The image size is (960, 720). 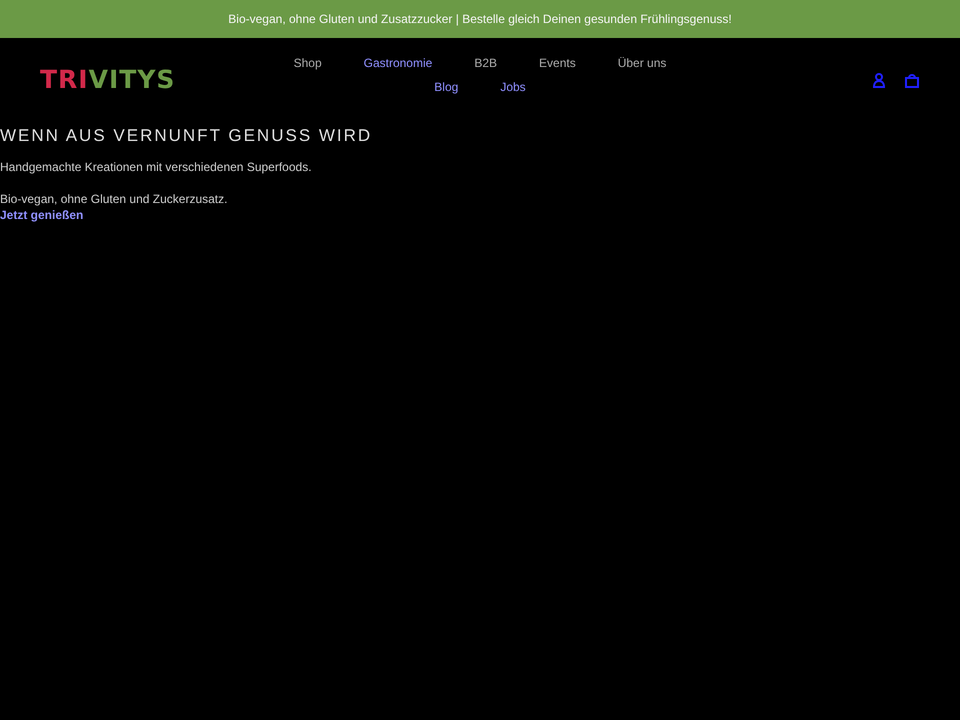 What do you see at coordinates (307, 63) in the screenshot?
I see `nav-link: Shop` at bounding box center [307, 63].